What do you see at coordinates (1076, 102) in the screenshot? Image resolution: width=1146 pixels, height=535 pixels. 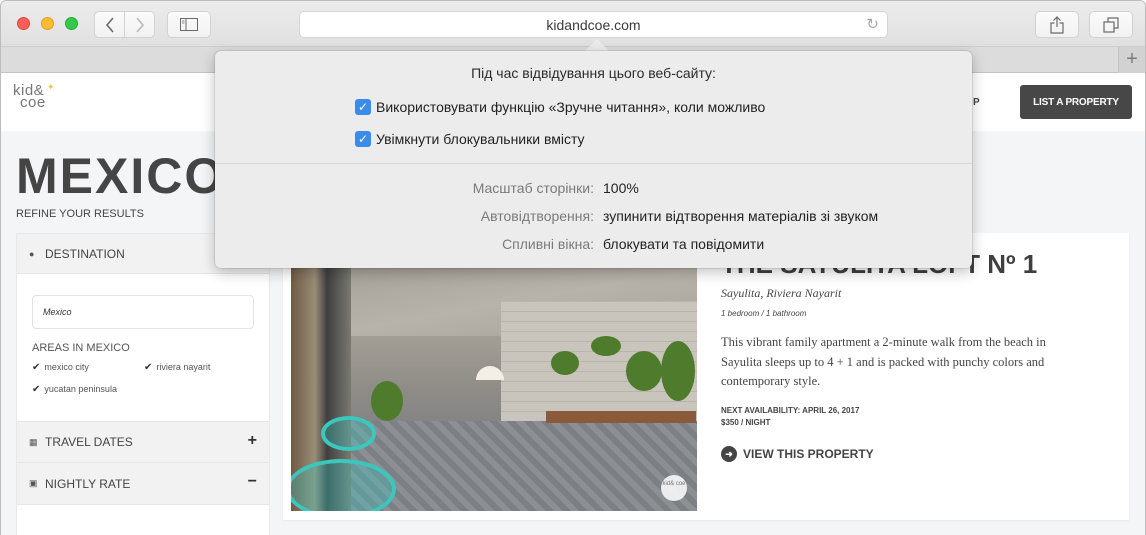 I see `list-a-property-button: LIST A PROPERTY` at bounding box center [1076, 102].